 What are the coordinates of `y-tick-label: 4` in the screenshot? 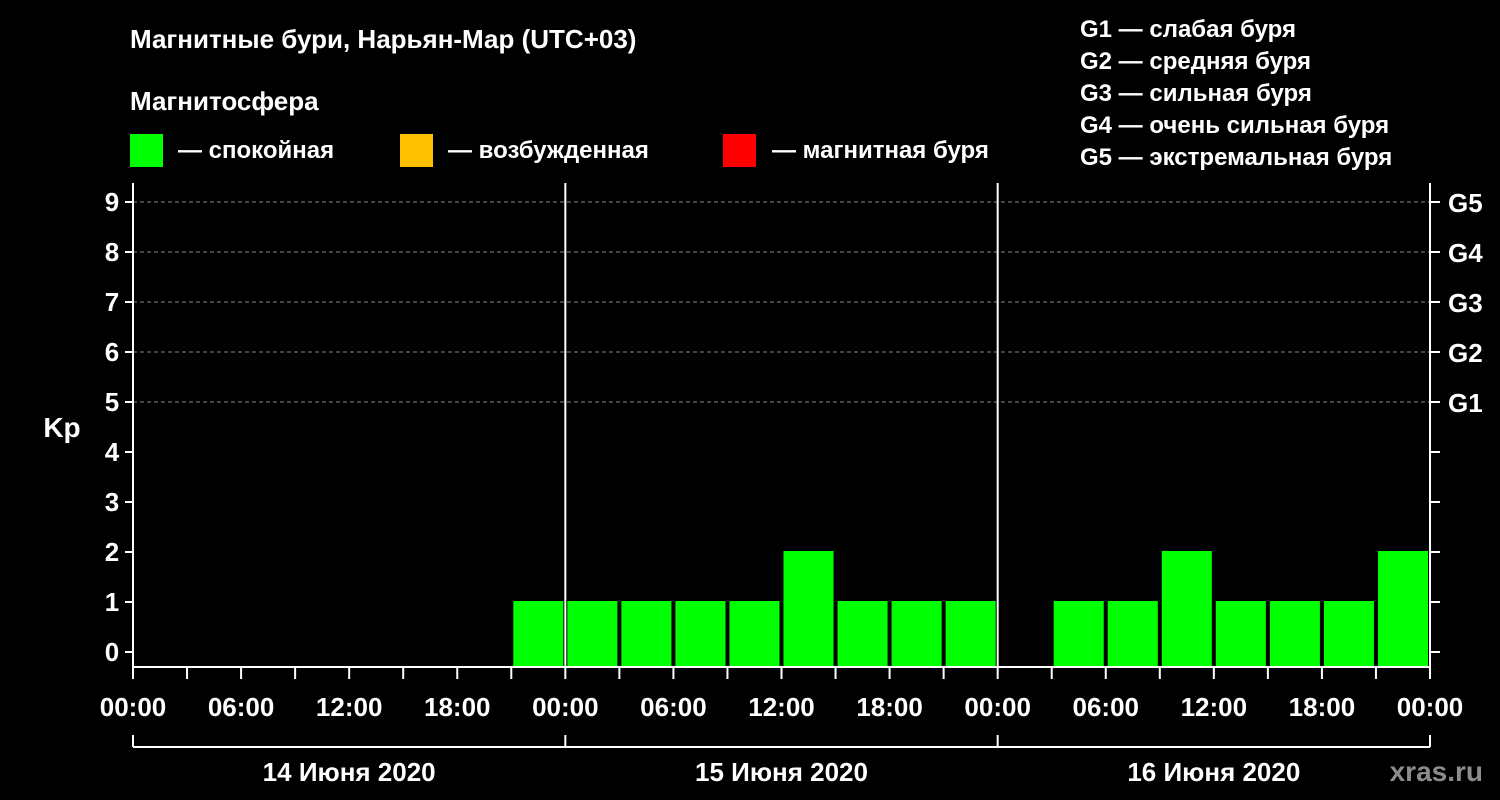 It's located at (112, 452).